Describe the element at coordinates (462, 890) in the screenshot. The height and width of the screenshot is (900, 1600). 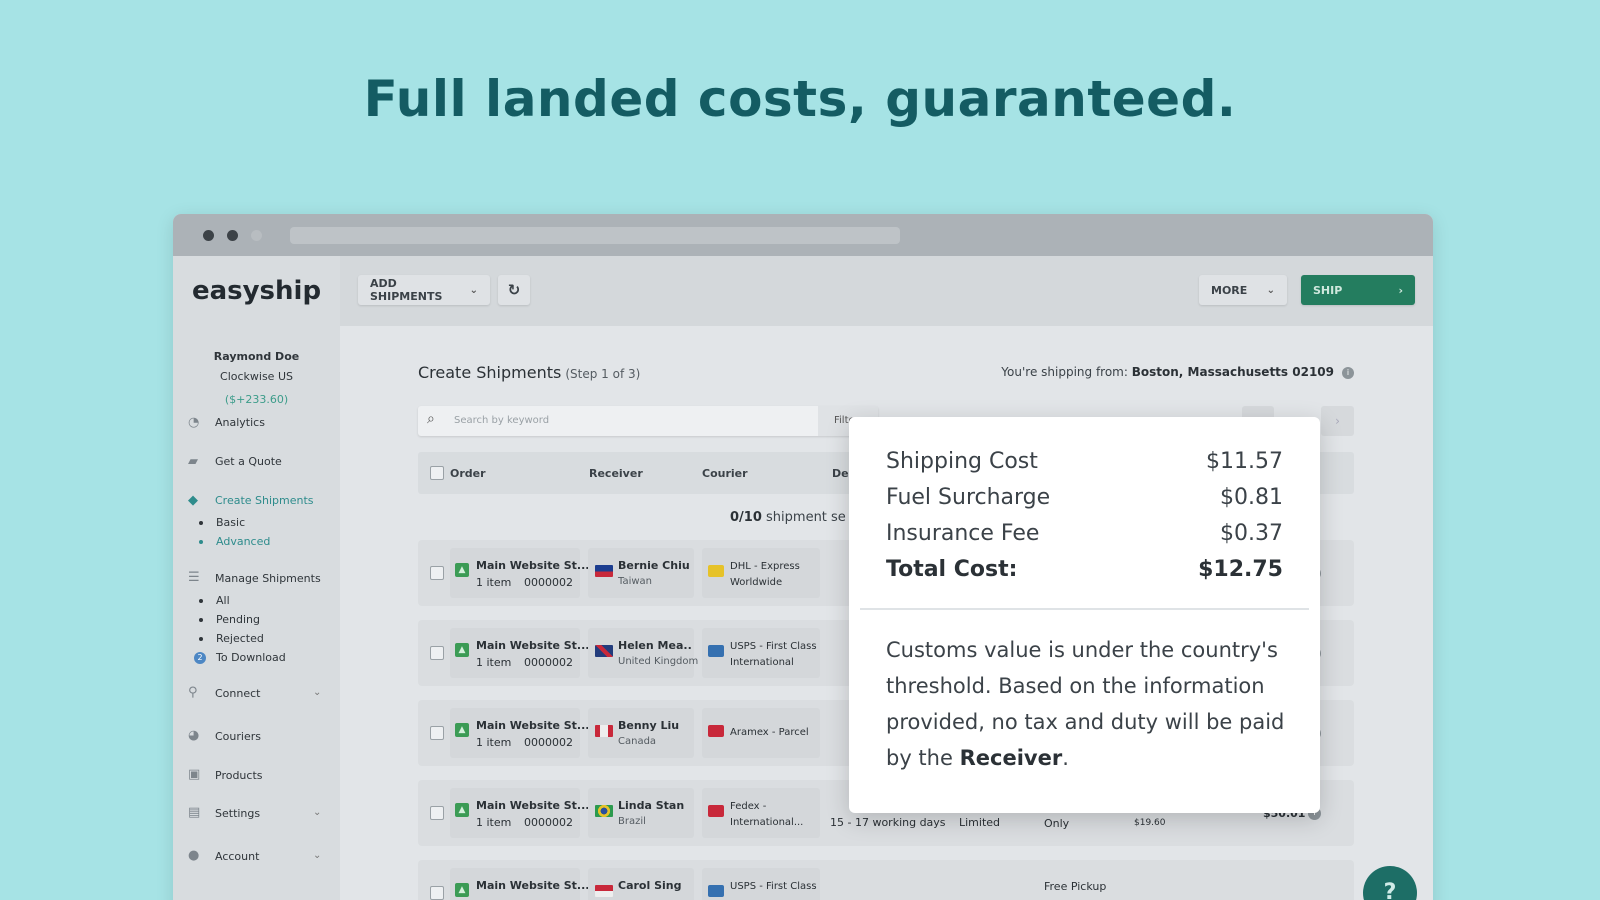
I see `store-icon: ▲` at that location.